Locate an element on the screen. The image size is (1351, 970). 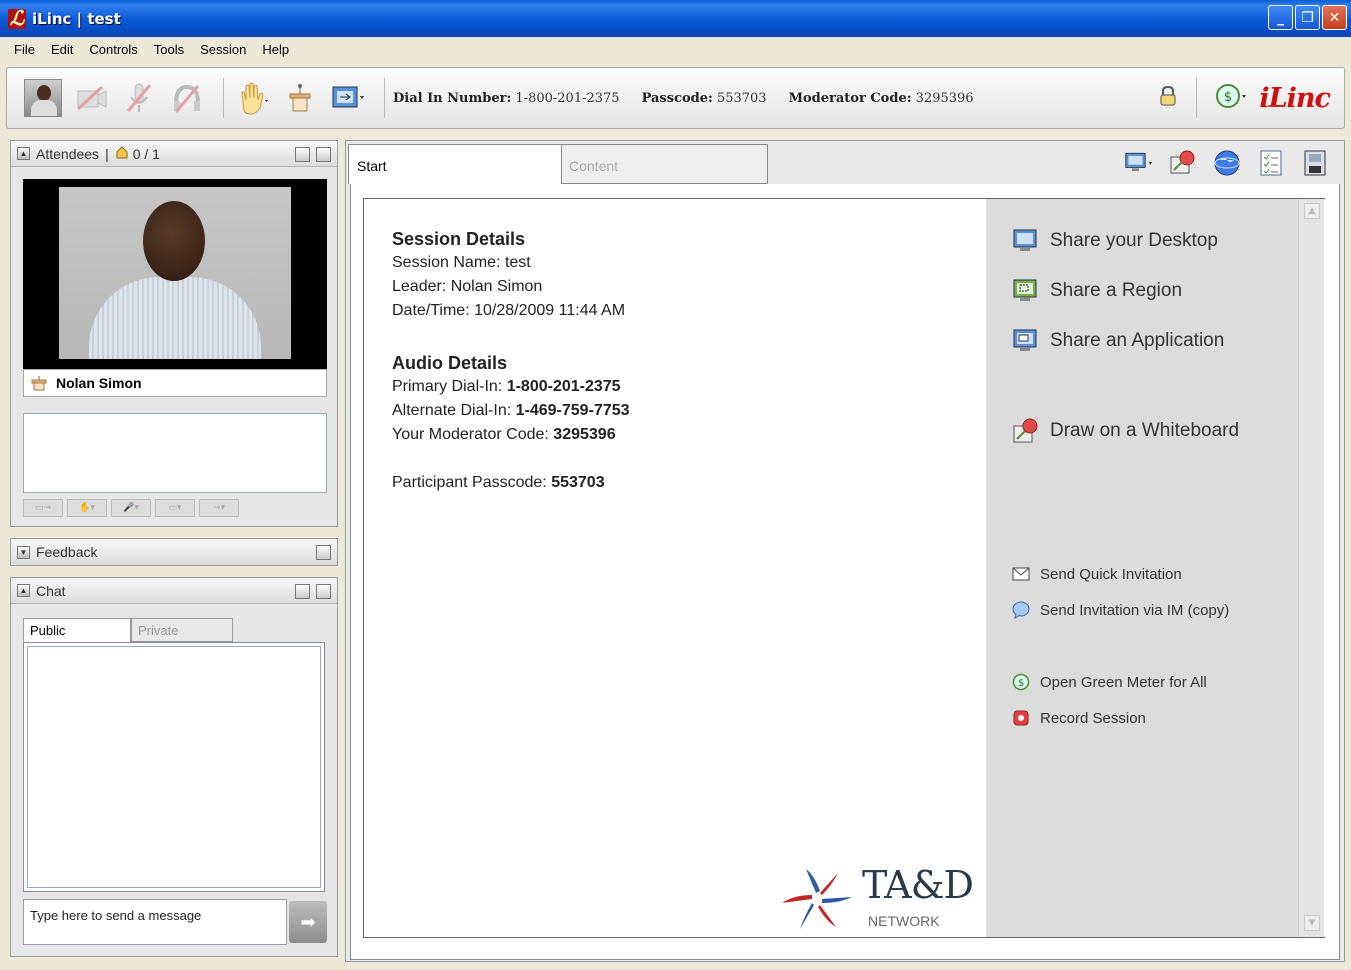
my-video-button is located at coordinates (43, 98).